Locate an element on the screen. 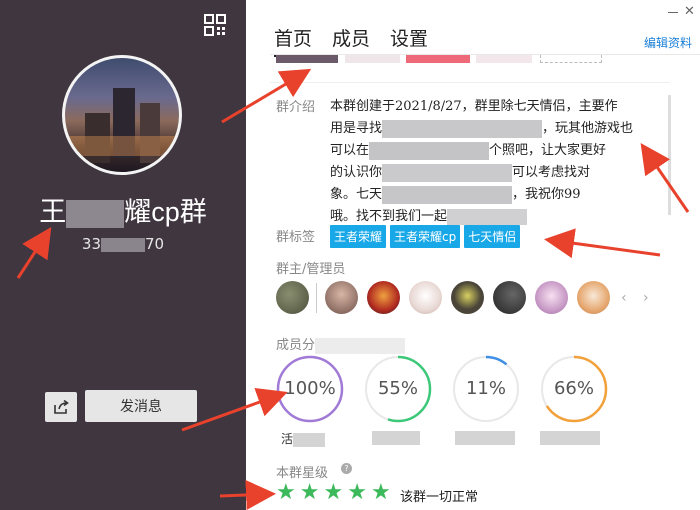 The image size is (700, 510). tab-members: 成员 is located at coordinates (351, 40).